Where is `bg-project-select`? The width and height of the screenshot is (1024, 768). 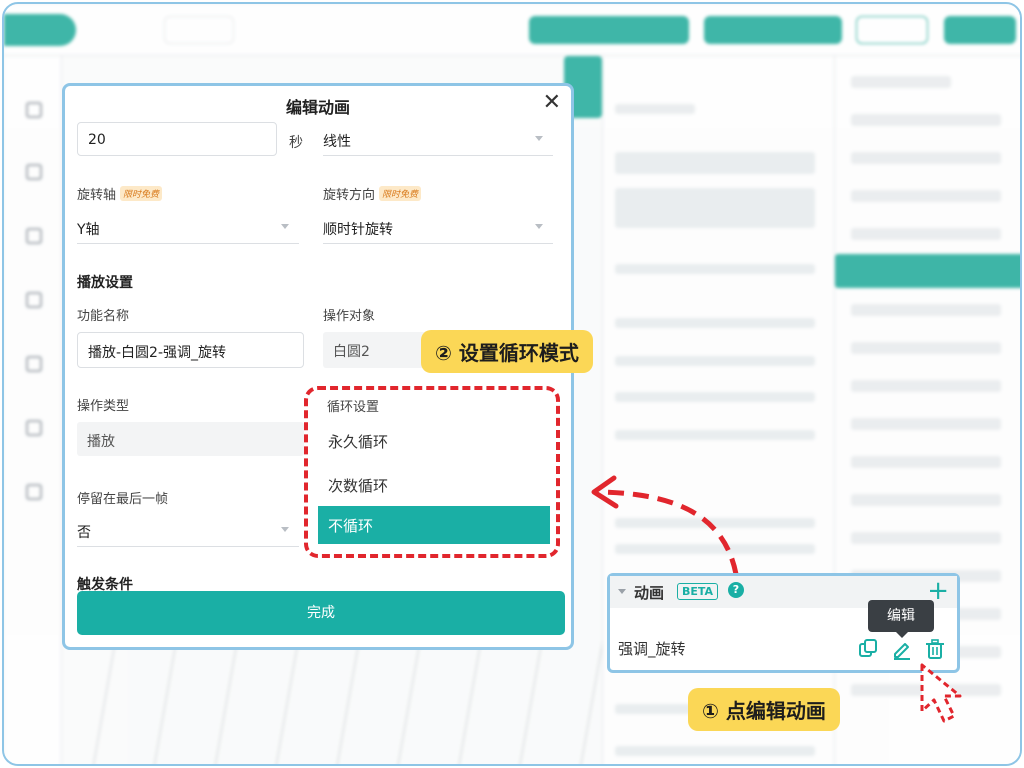
bg-project-select is located at coordinates (199, 30).